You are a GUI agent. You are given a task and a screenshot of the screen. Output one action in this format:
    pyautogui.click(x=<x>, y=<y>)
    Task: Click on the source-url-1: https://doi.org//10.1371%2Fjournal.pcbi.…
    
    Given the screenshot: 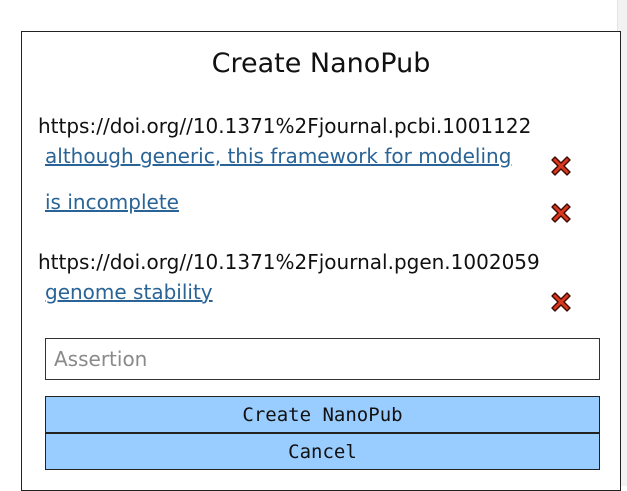 What is the action you would take?
    pyautogui.click(x=285, y=126)
    